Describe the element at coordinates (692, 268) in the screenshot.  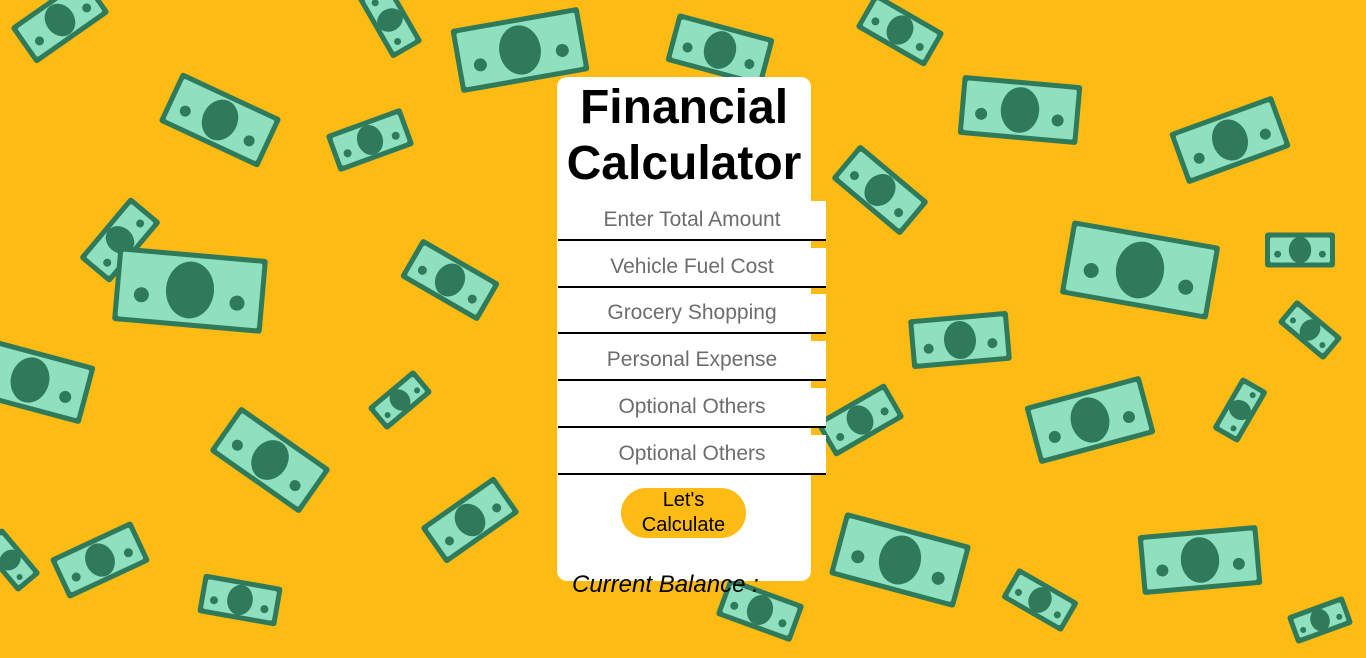
I see `fuel-cost-input` at that location.